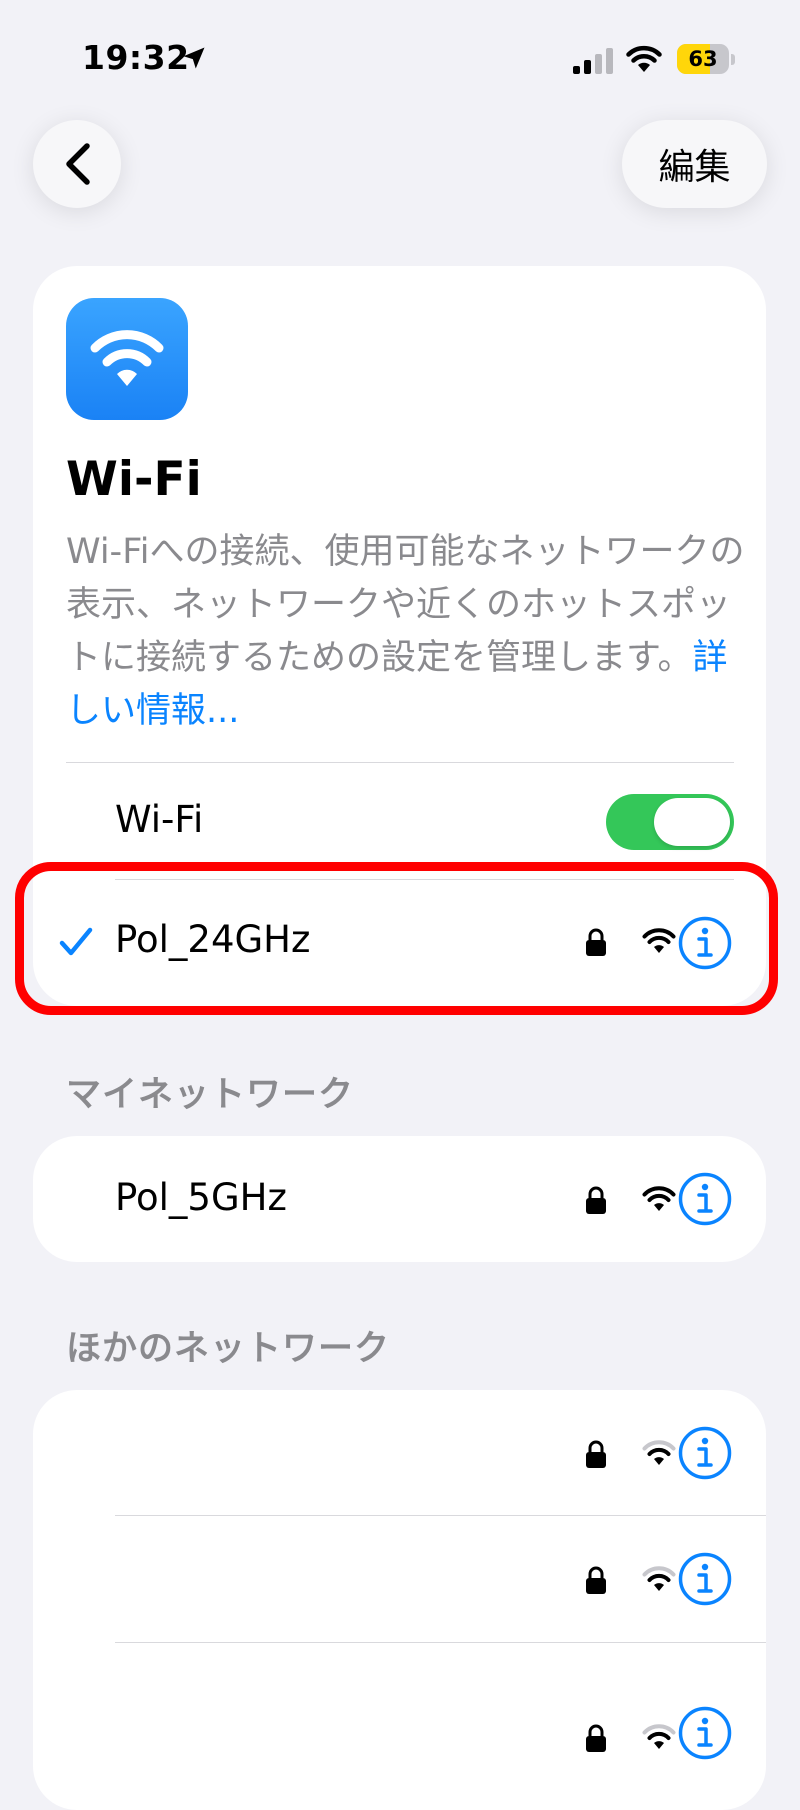 This screenshot has width=800, height=1810. Describe the element at coordinates (733, 59) in the screenshot. I see `battery-nub` at that location.